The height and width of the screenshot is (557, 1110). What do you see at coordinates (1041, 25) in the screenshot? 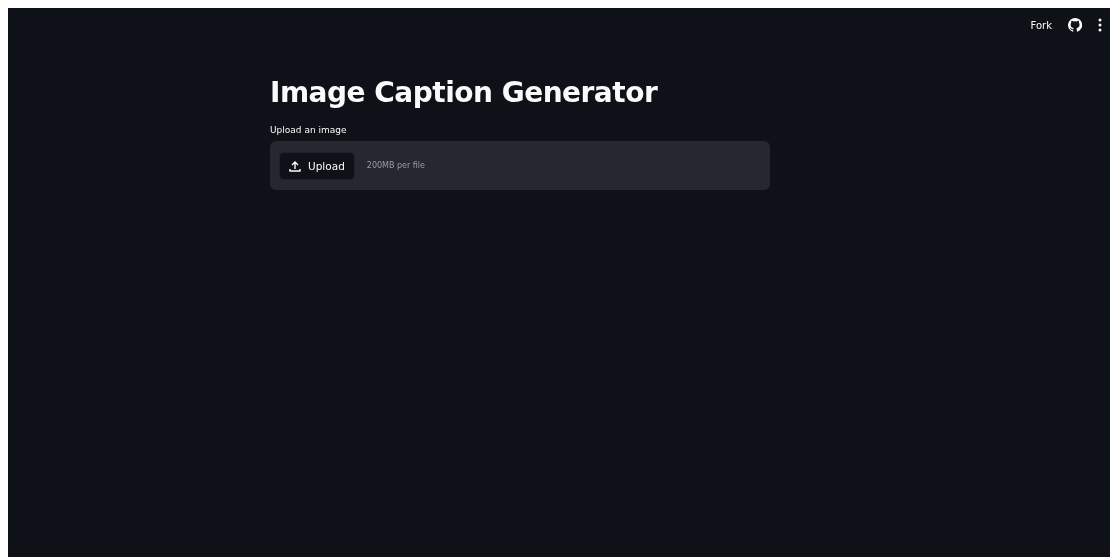
I see `fork-link: Fork` at bounding box center [1041, 25].